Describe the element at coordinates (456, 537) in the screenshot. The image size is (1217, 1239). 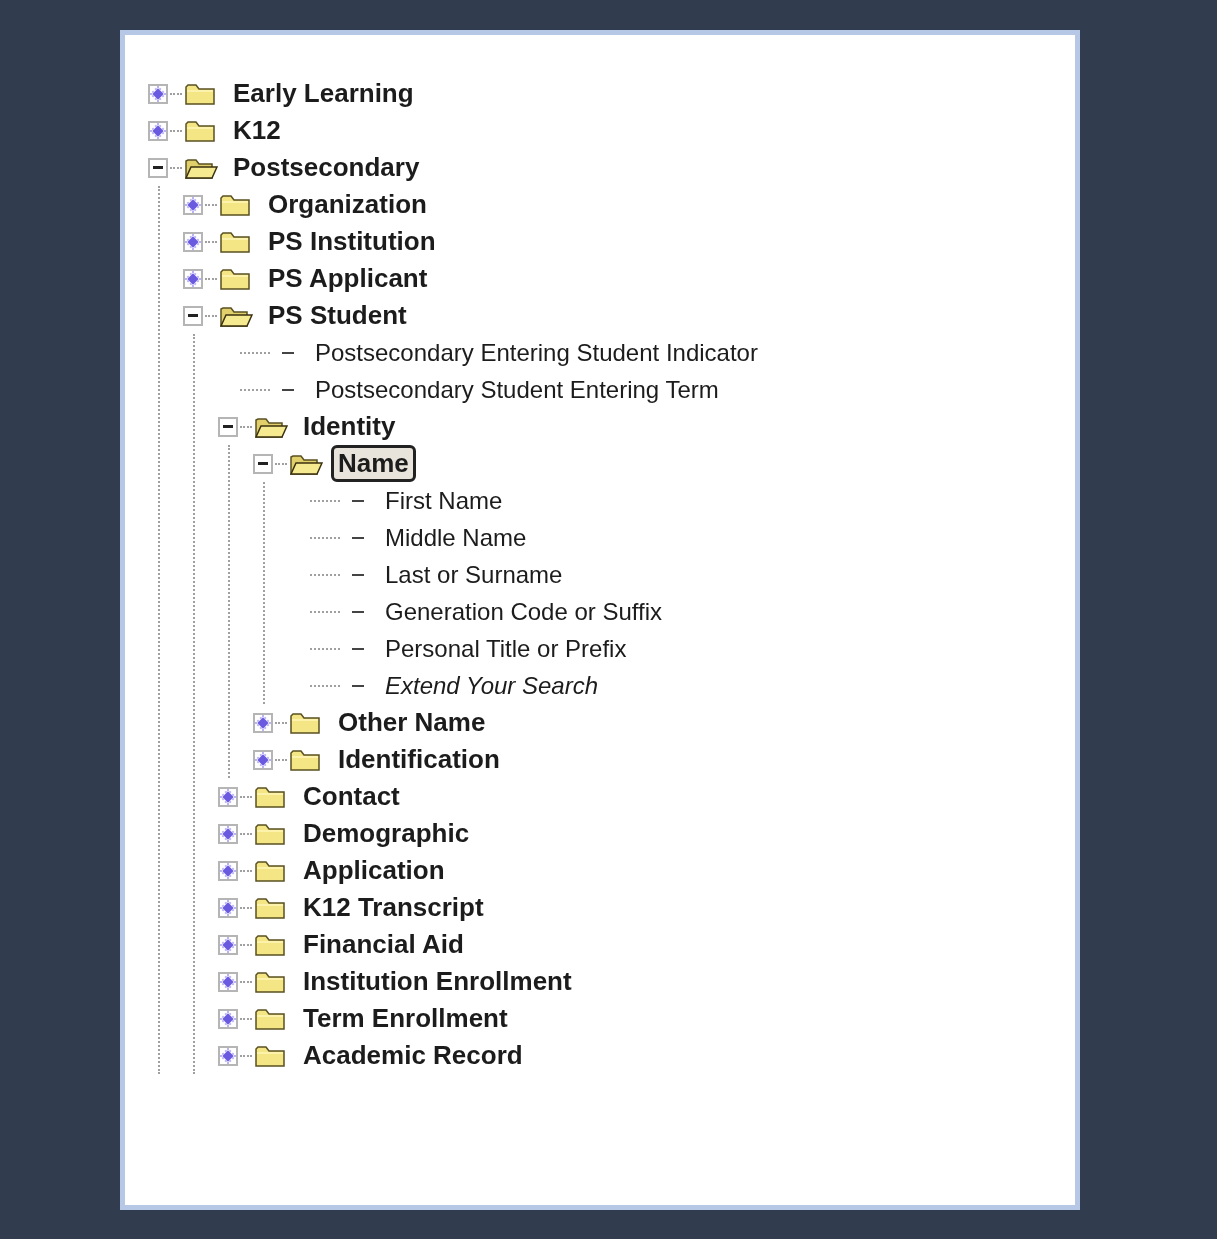
I see `tree-item: Middle Name` at that location.